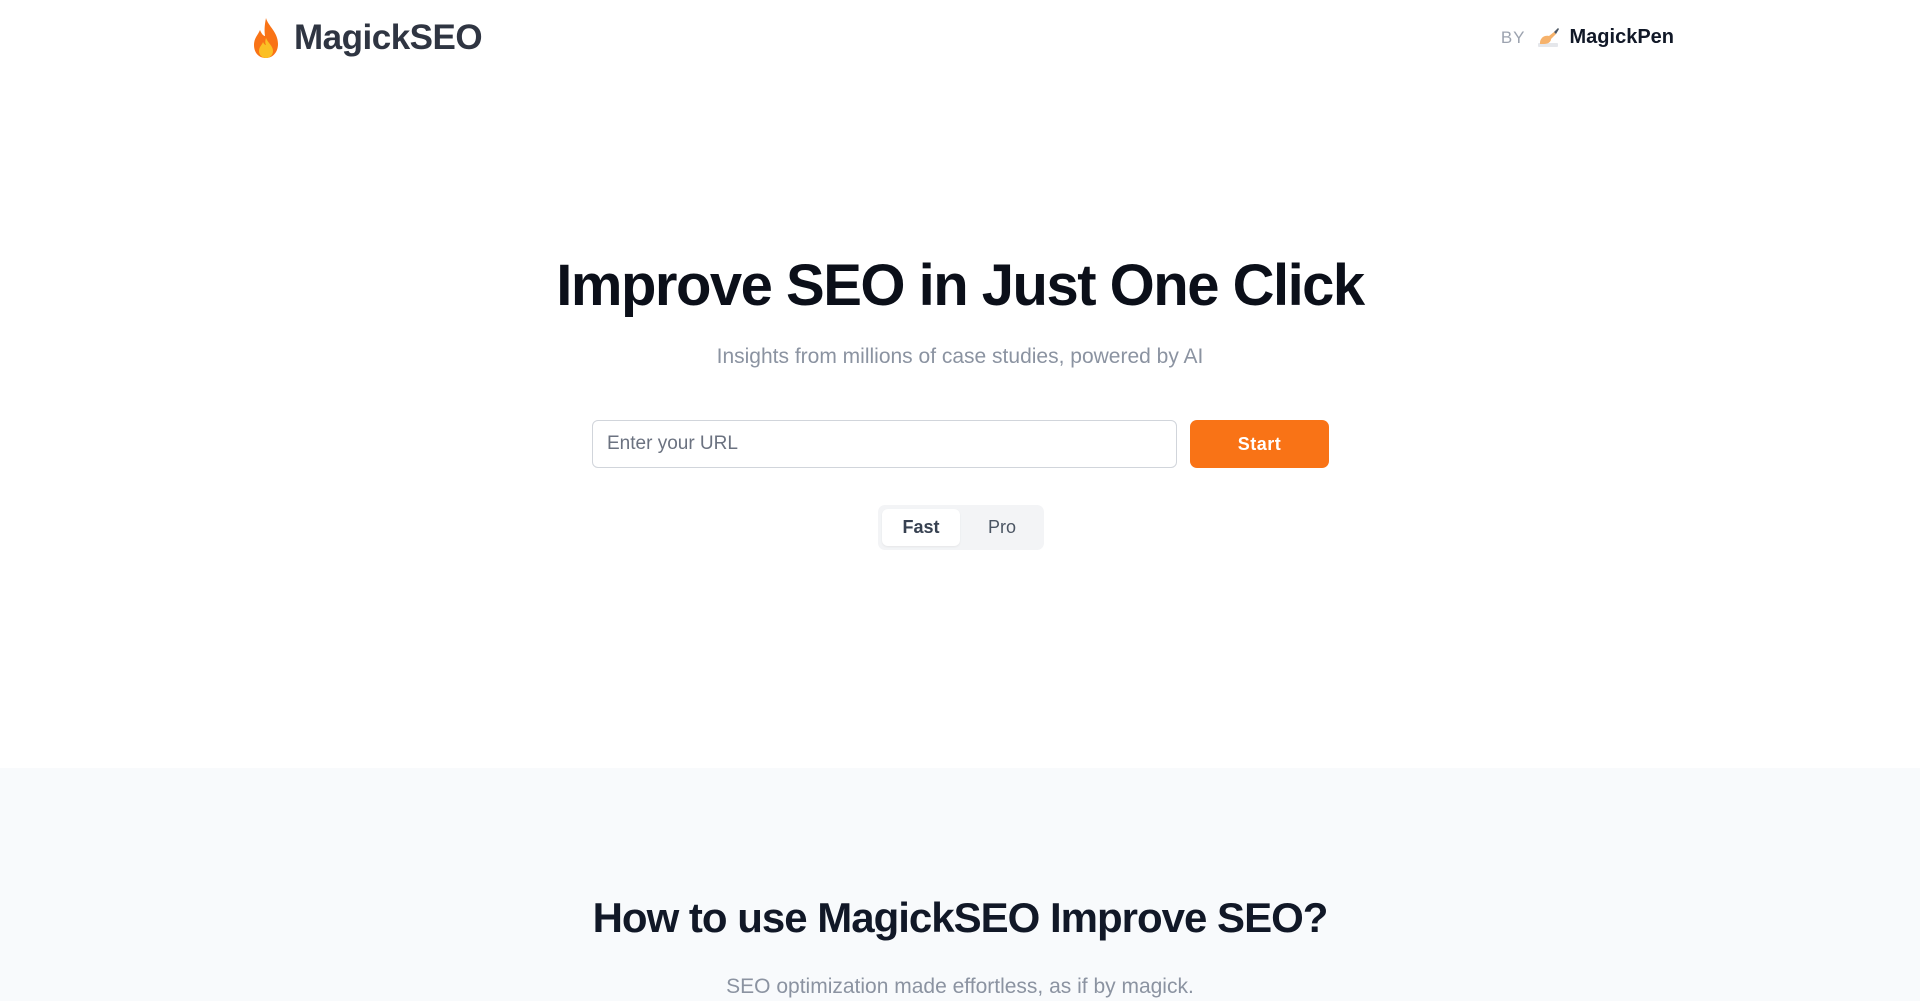  I want to click on start-button: Start, so click(1259, 444).